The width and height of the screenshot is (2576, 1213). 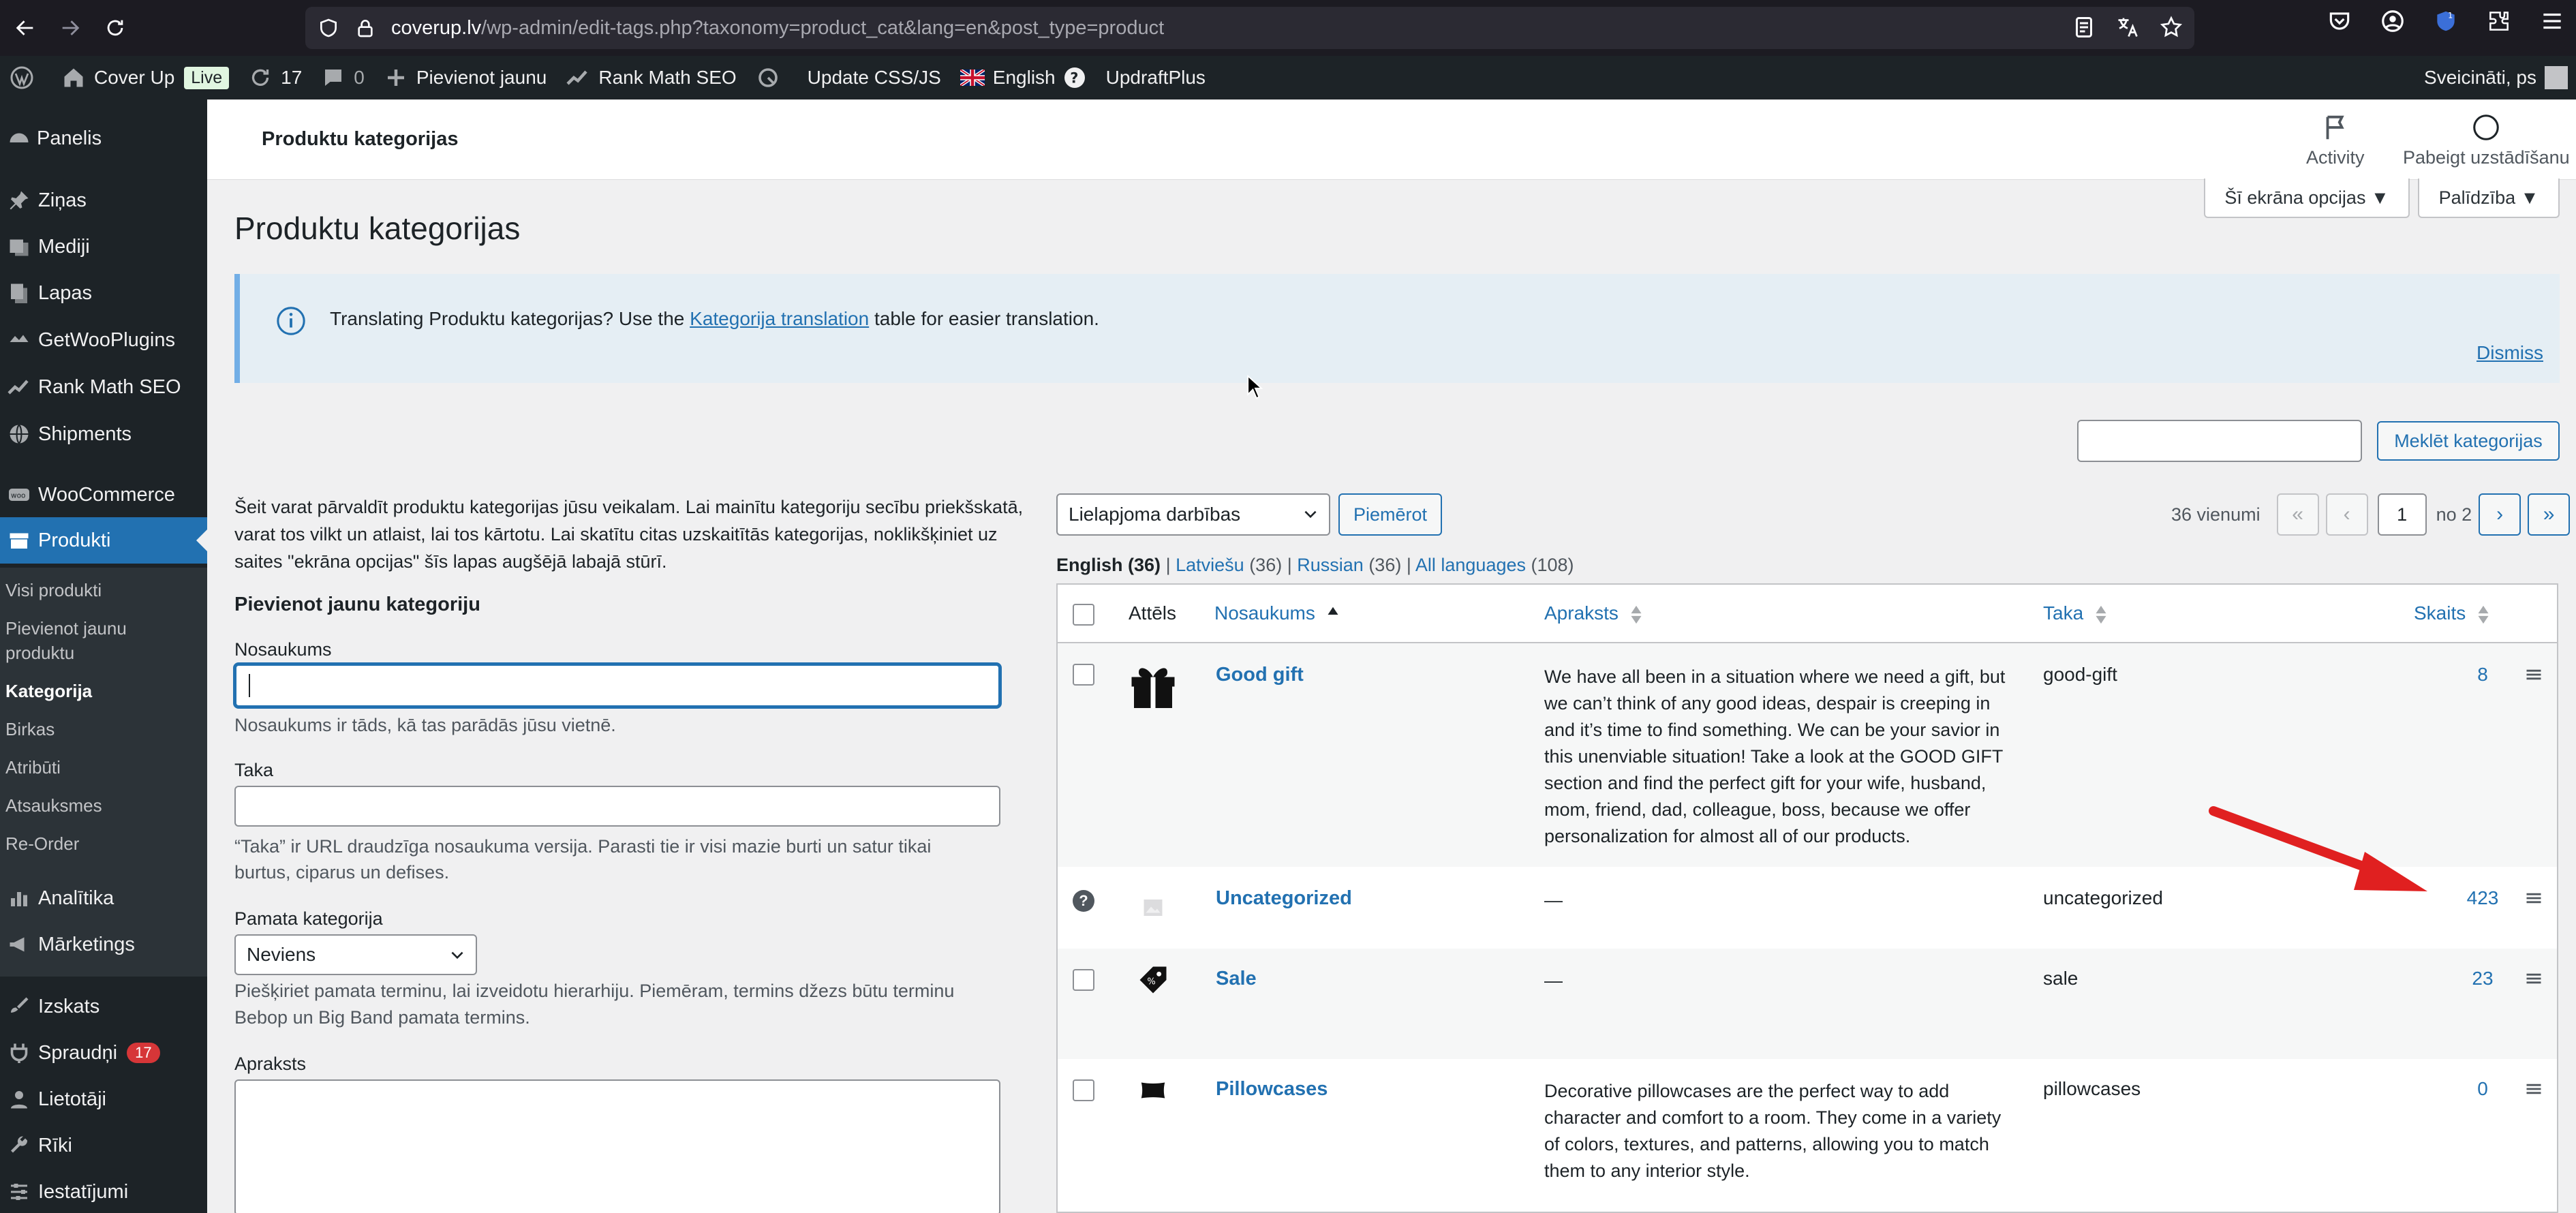 What do you see at coordinates (2171, 28) in the screenshot?
I see `bookmark-star-icon` at bounding box center [2171, 28].